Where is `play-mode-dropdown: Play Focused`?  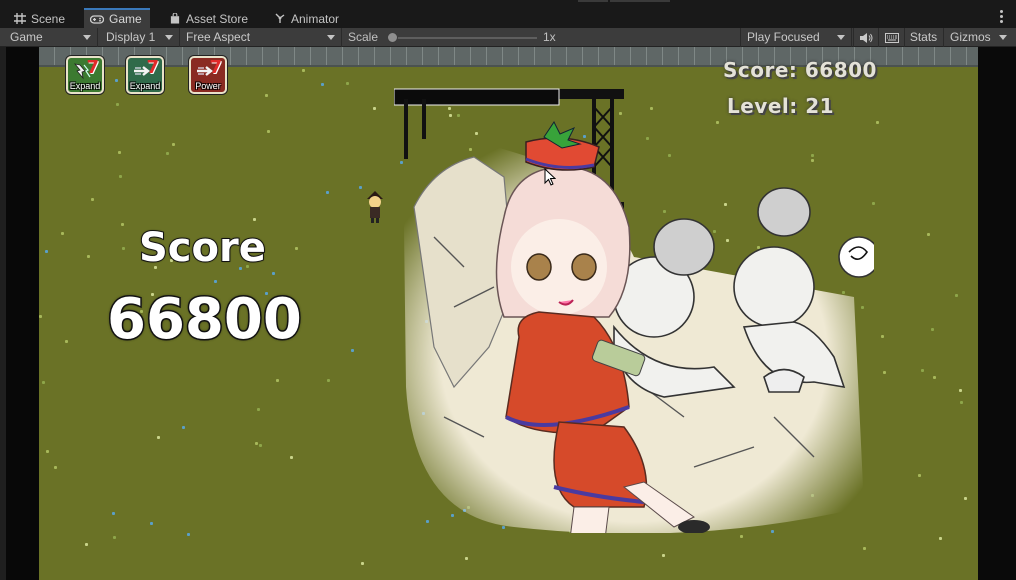
play-mode-dropdown: Play Focused is located at coordinates (796, 37).